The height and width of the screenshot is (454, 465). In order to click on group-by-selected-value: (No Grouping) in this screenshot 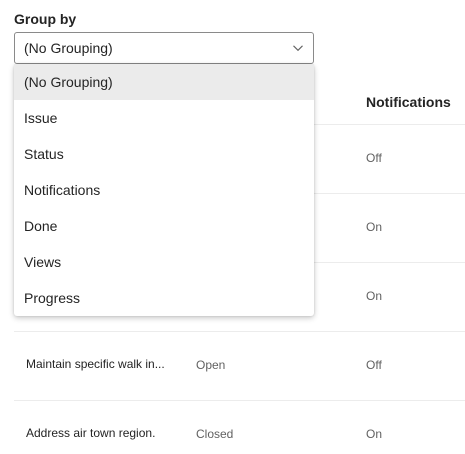, I will do `click(68, 48)`.